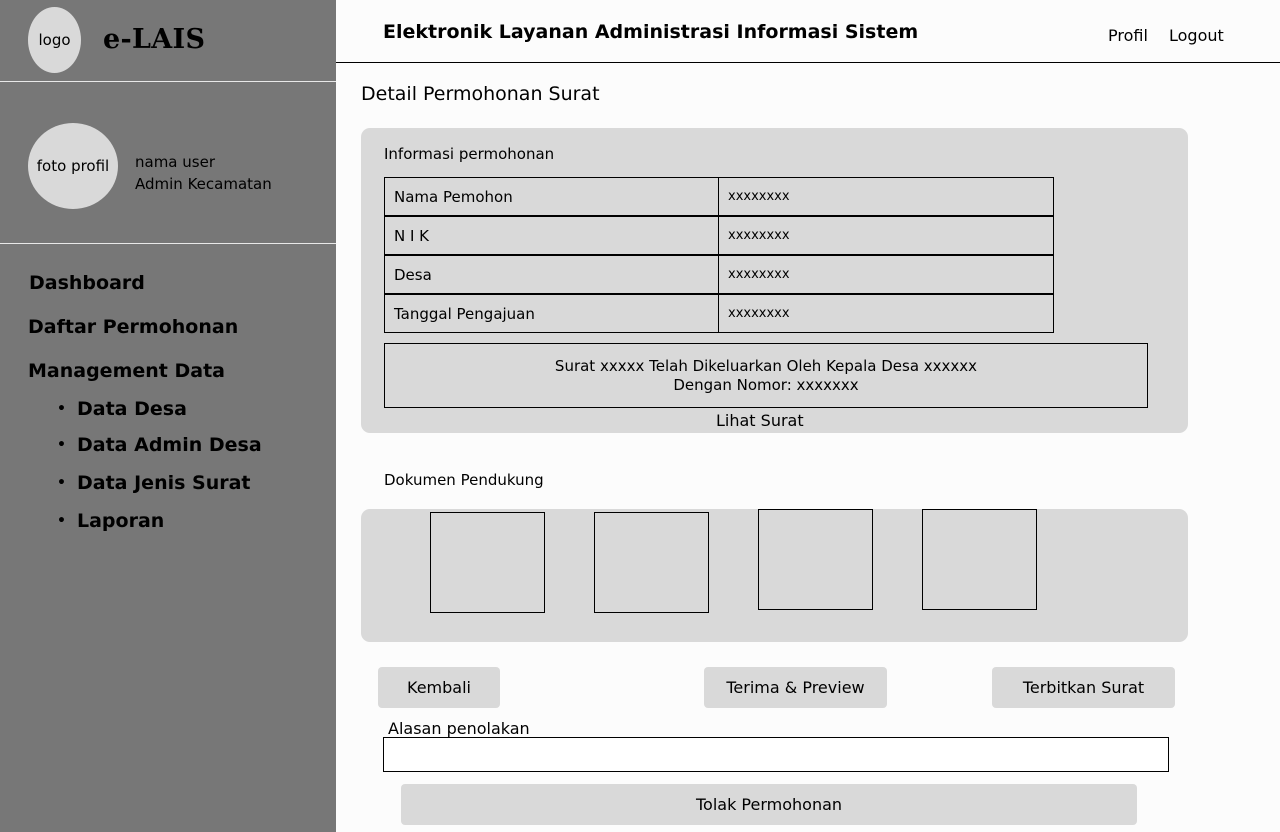  I want to click on nav-label: Data Jenis Surat, so click(164, 483).